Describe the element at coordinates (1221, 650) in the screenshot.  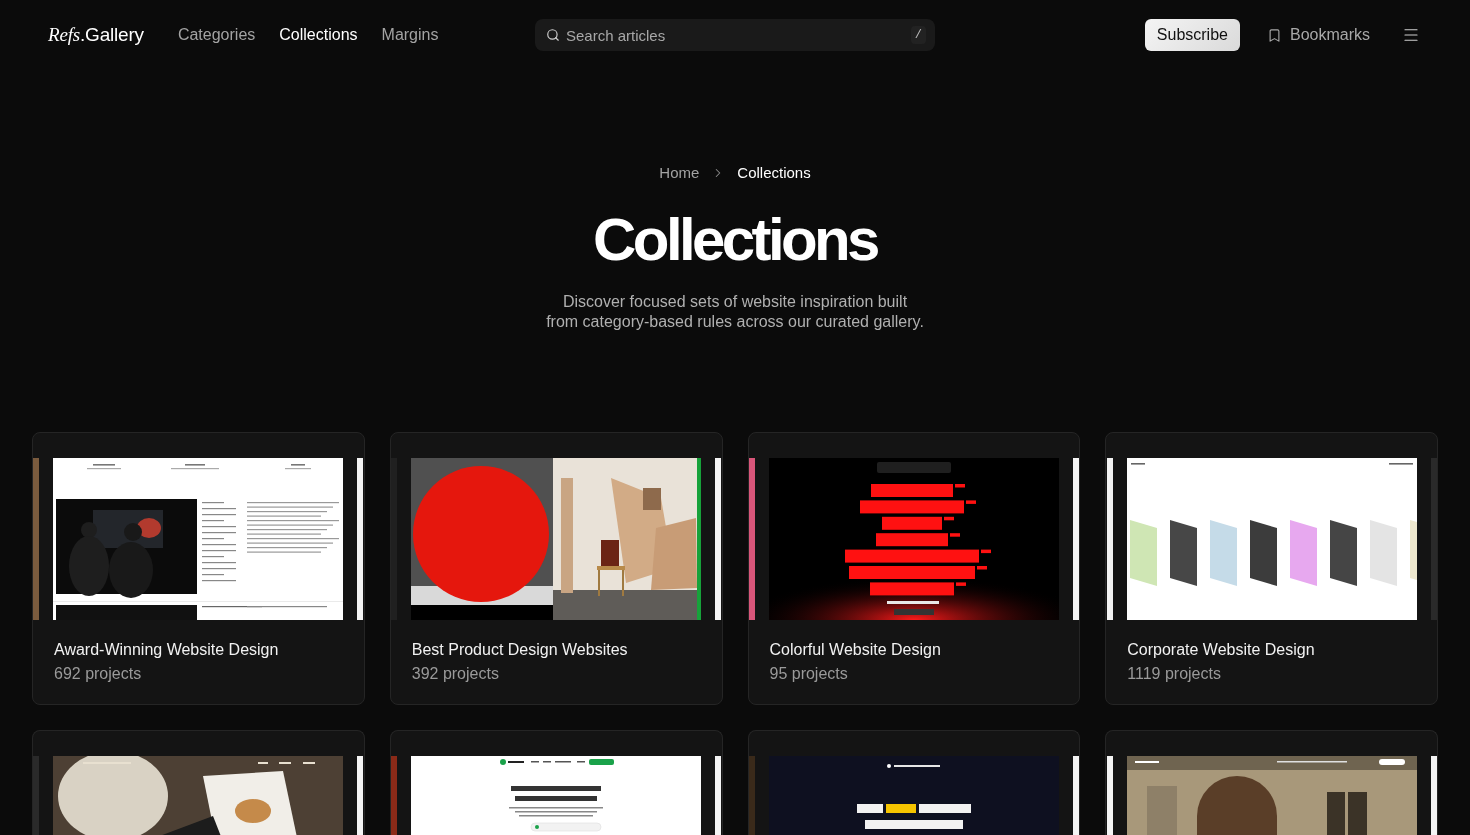
I see `collection-title: Corporate Website Design` at that location.